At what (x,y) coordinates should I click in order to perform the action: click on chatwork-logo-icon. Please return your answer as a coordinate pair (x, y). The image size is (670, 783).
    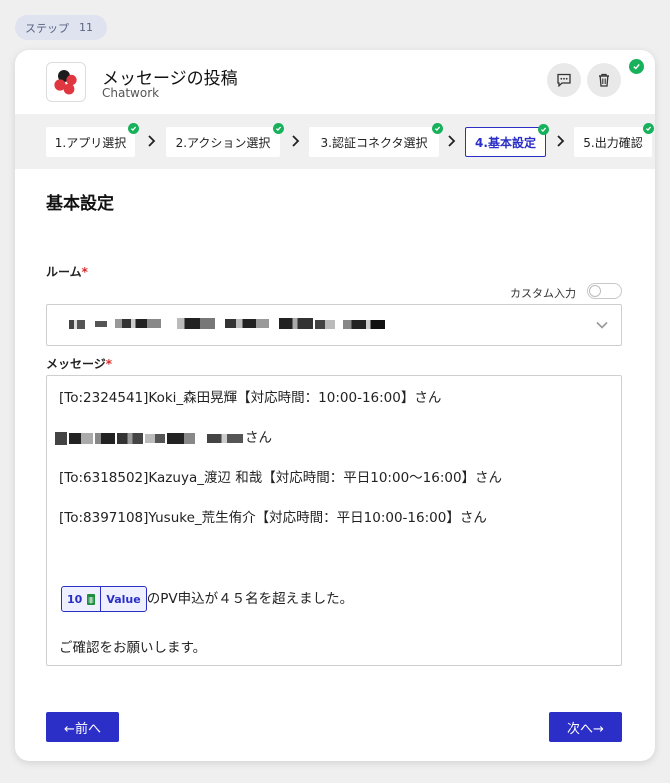
    Looking at the image, I should click on (66, 82).